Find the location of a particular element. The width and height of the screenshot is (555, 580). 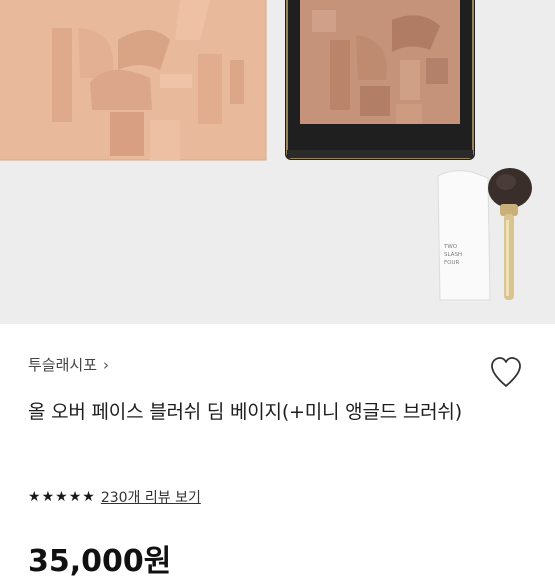

rating-row: ★ ★ ★ ★ ★ 230개 리뷰 보기 is located at coordinates (114, 497).